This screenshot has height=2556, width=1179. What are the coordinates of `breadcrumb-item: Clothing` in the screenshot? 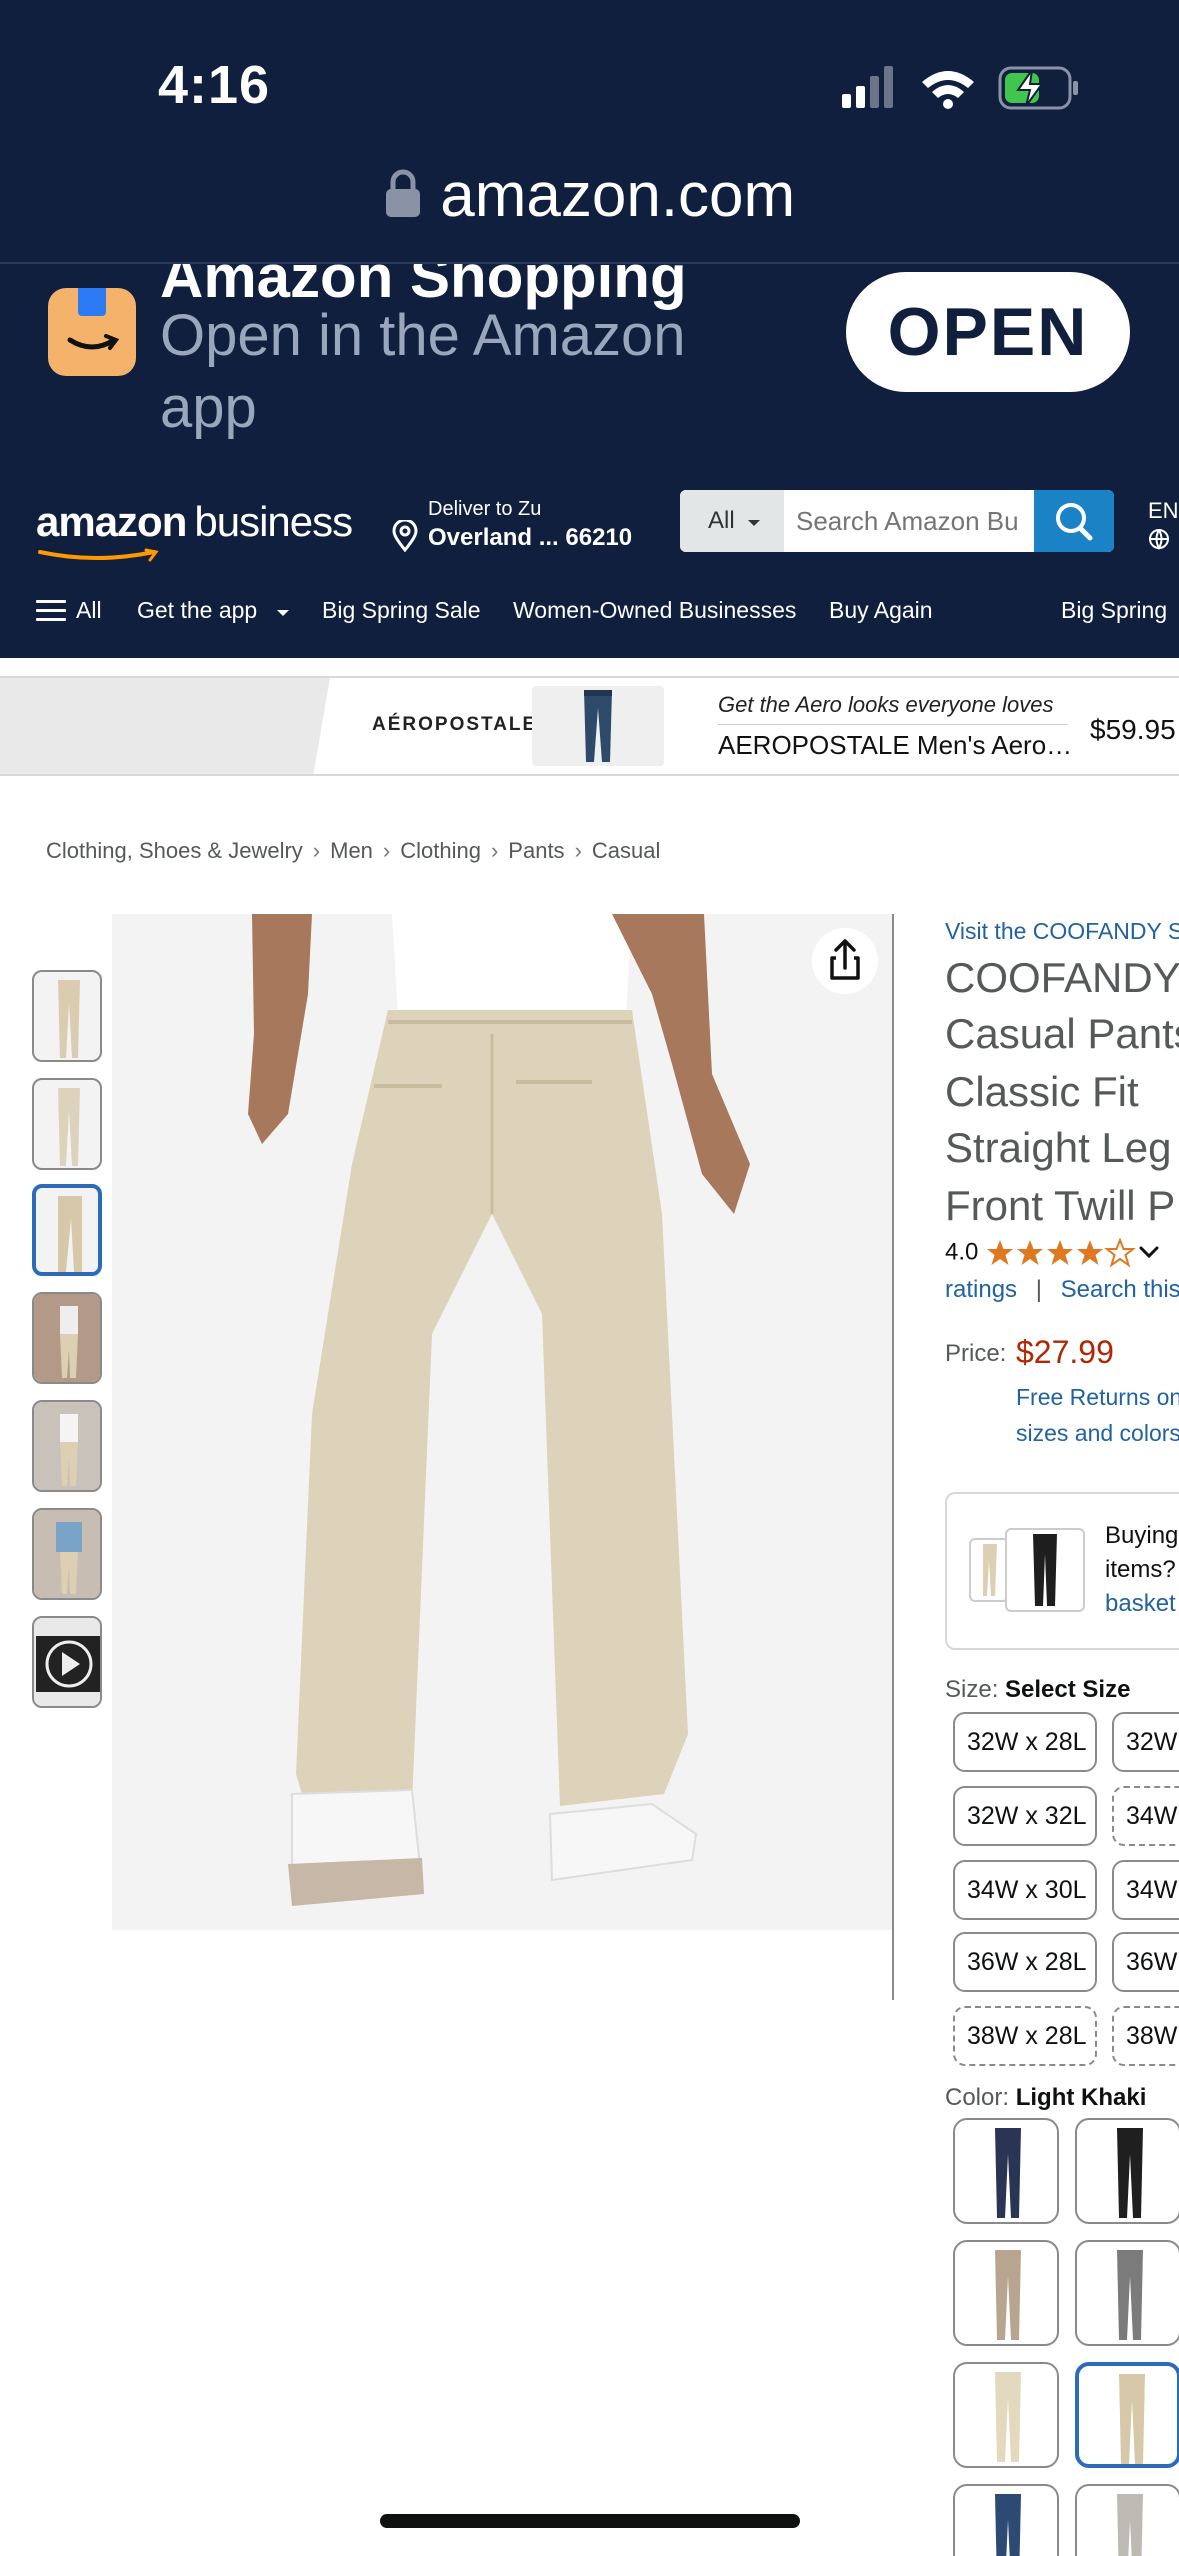 It's located at (440, 850).